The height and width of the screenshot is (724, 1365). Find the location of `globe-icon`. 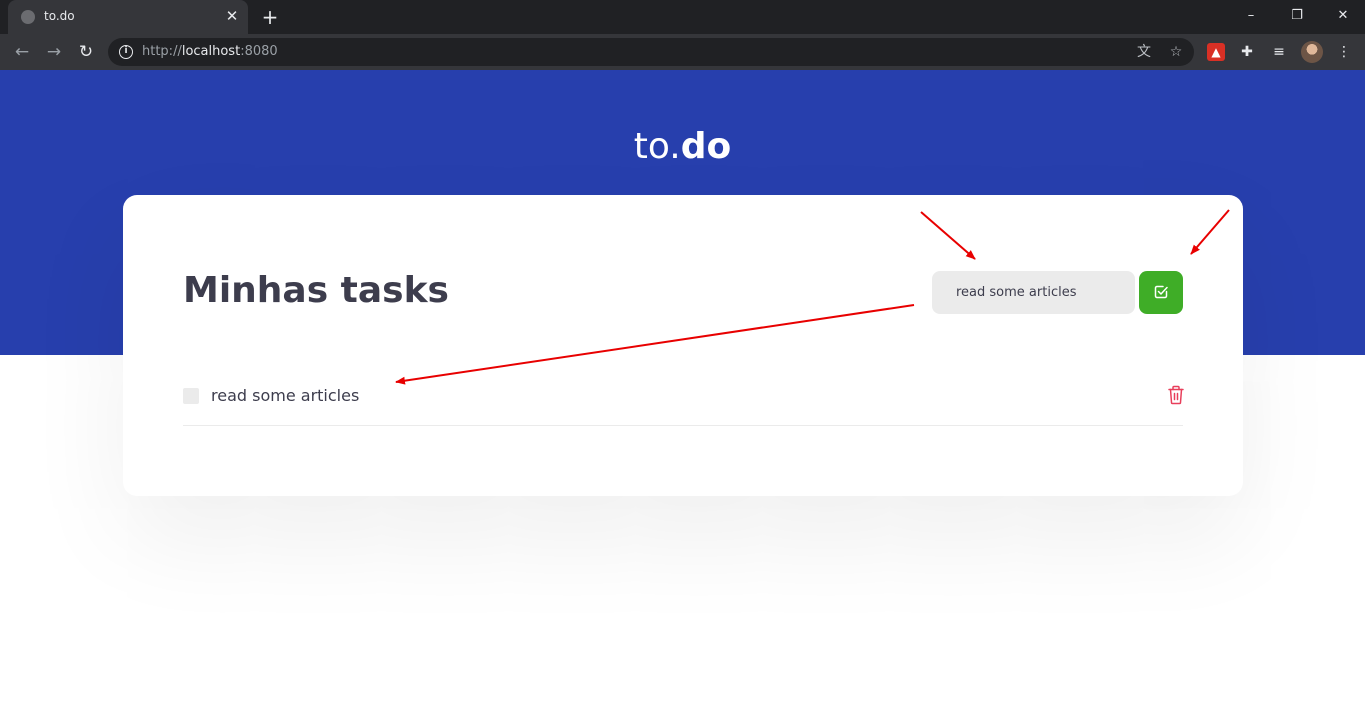

globe-icon is located at coordinates (28, 17).